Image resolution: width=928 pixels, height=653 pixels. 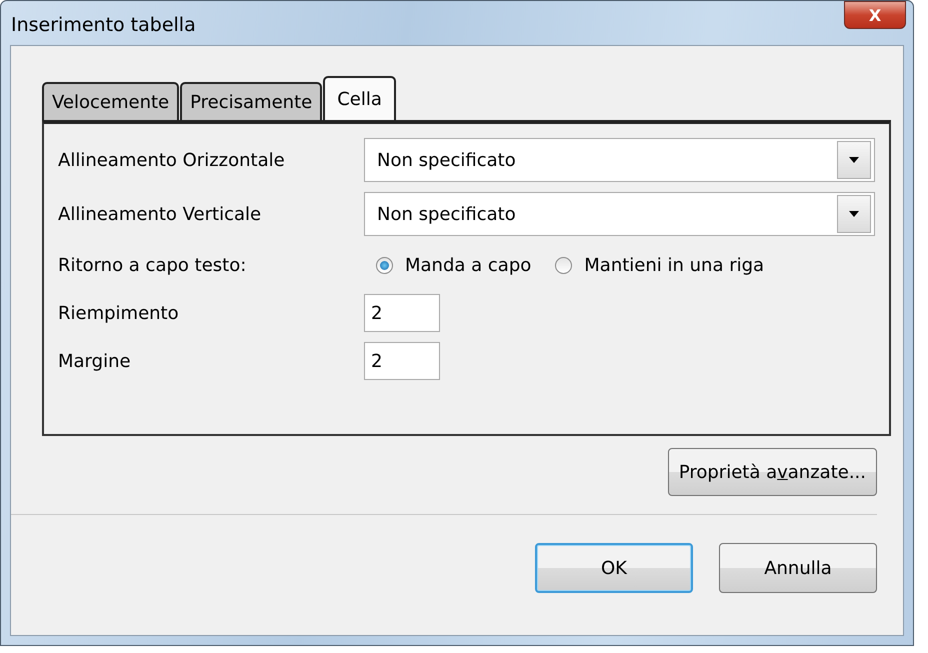 What do you see at coordinates (798, 568) in the screenshot?
I see `dialog-button: Annulla` at bounding box center [798, 568].